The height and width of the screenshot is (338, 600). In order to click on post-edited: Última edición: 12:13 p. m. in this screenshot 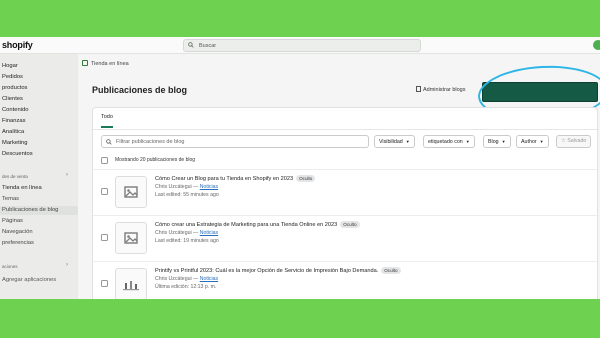, I will do `click(186, 287)`.